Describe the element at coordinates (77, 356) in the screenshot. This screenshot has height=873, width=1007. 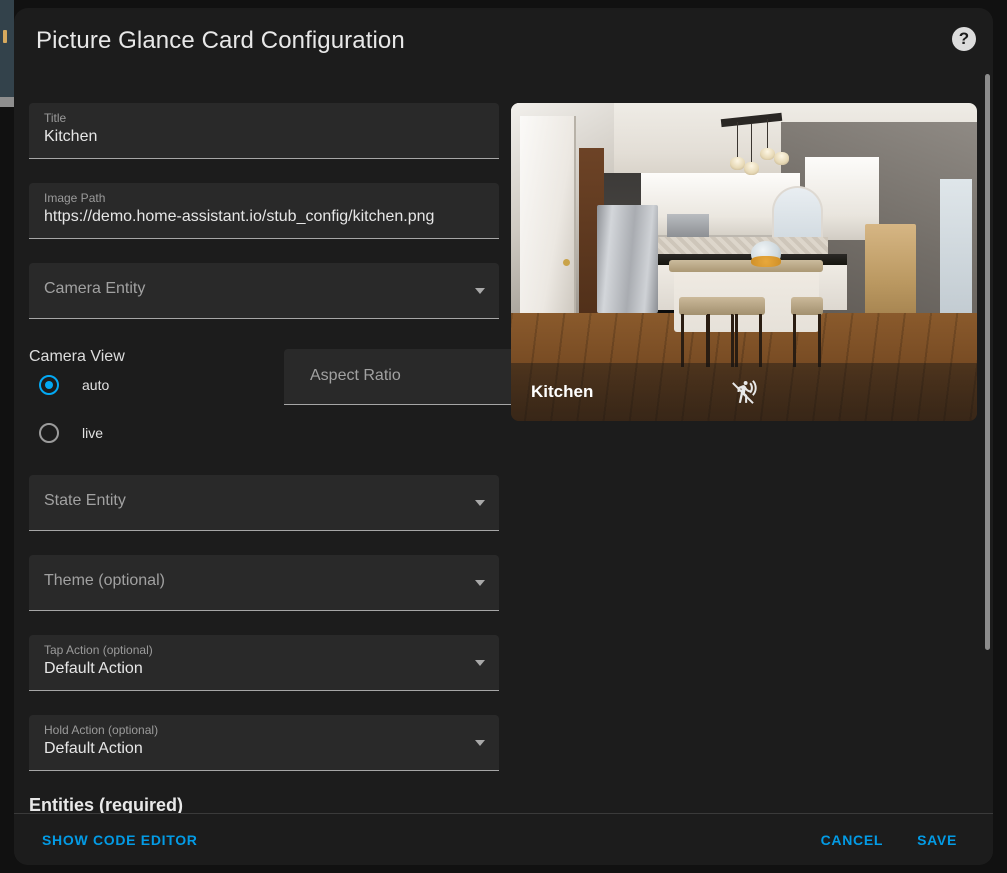
I see `camera-view-legend: Camera View` at that location.